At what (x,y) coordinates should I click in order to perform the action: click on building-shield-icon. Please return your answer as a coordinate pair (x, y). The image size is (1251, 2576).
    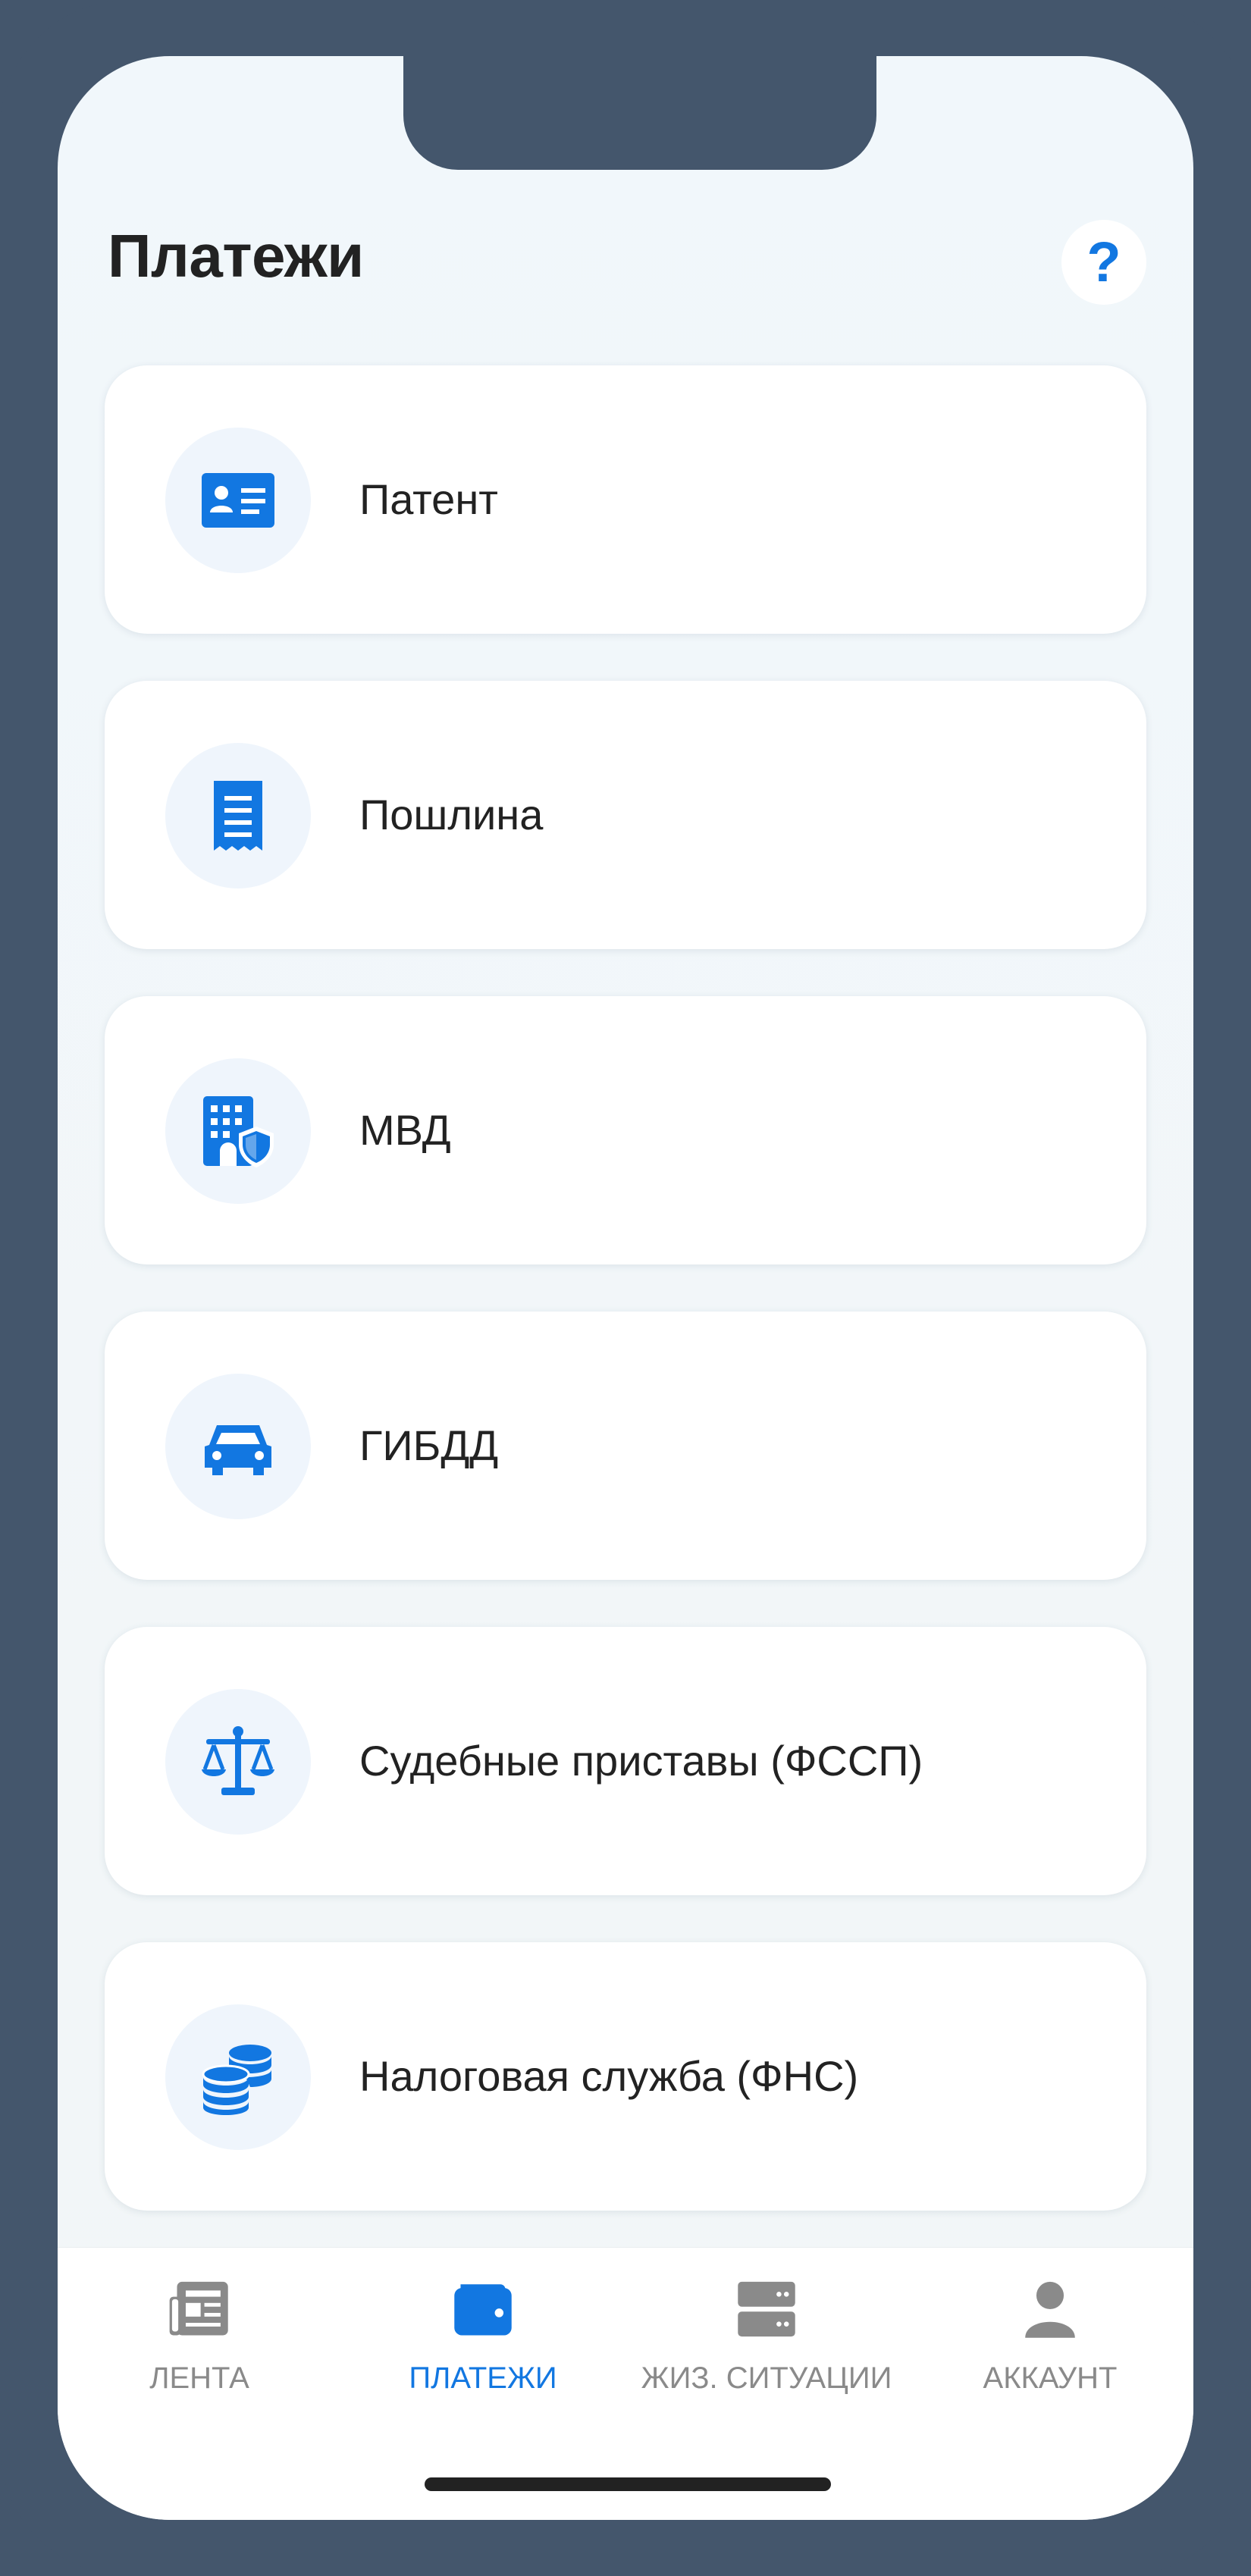
    Looking at the image, I should click on (238, 1131).